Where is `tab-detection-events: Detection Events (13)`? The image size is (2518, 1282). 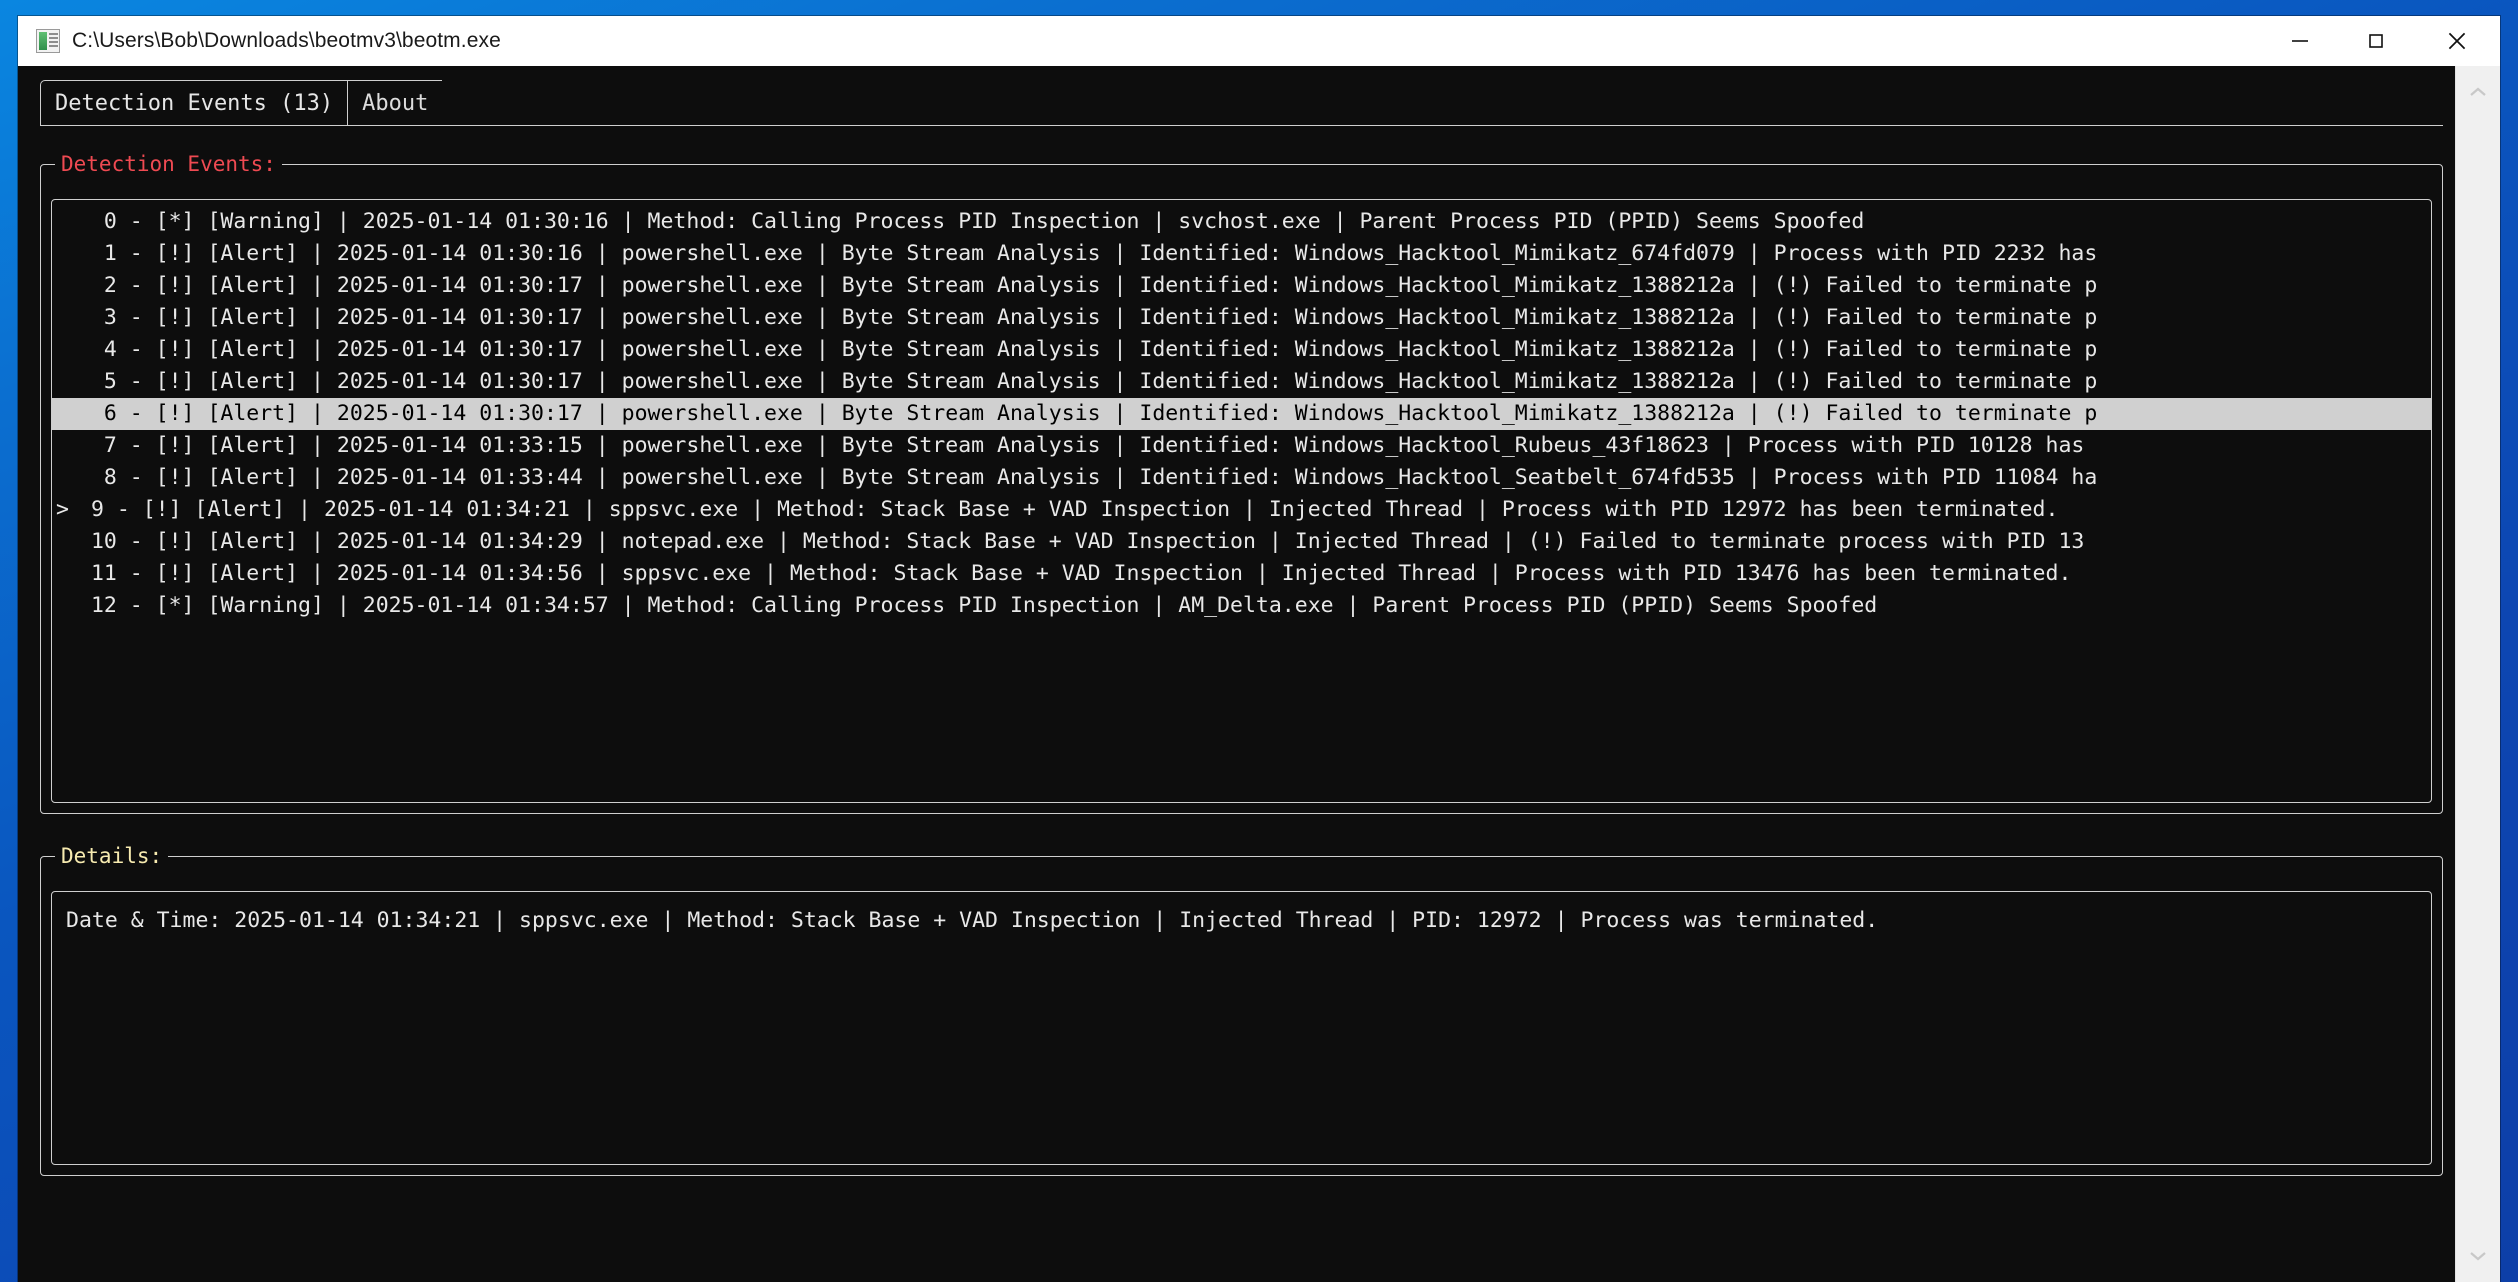 tab-detection-events: Detection Events (13) is located at coordinates (194, 103).